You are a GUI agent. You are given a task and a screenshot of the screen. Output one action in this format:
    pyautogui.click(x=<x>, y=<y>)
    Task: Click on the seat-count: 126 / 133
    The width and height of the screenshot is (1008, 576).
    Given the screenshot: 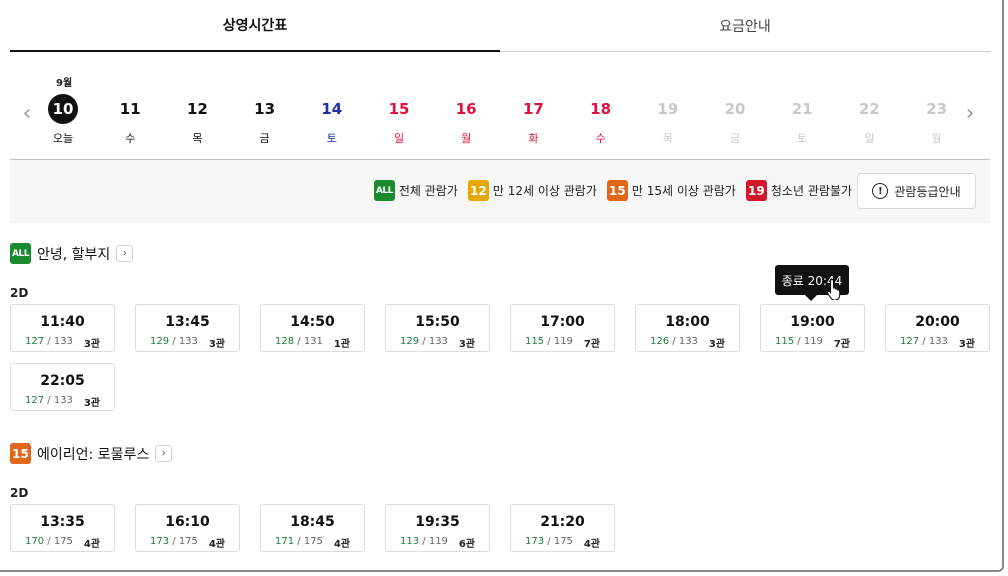 What is the action you would take?
    pyautogui.click(x=674, y=341)
    